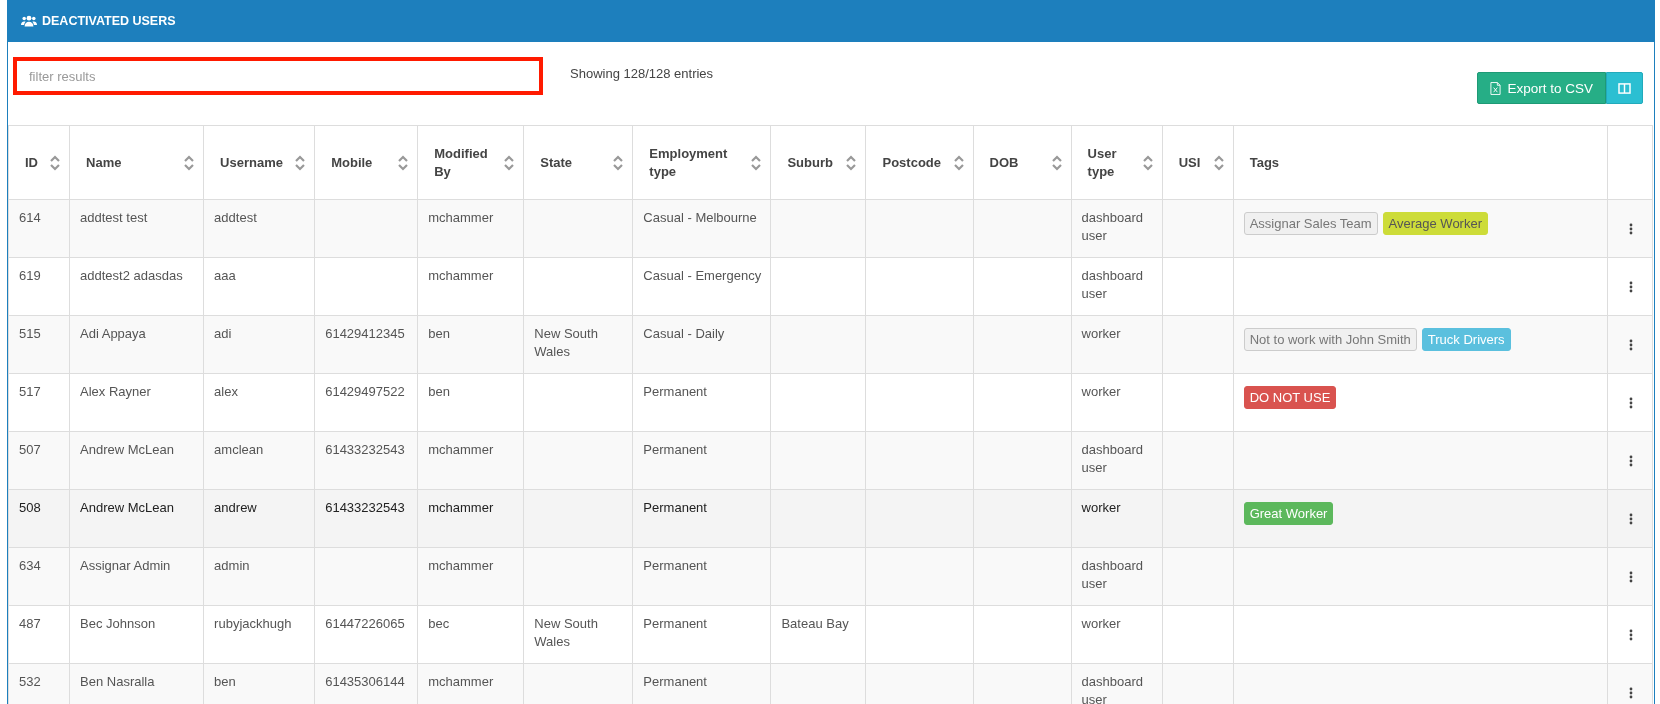  What do you see at coordinates (1264, 162) in the screenshot?
I see `column-header: Tags` at bounding box center [1264, 162].